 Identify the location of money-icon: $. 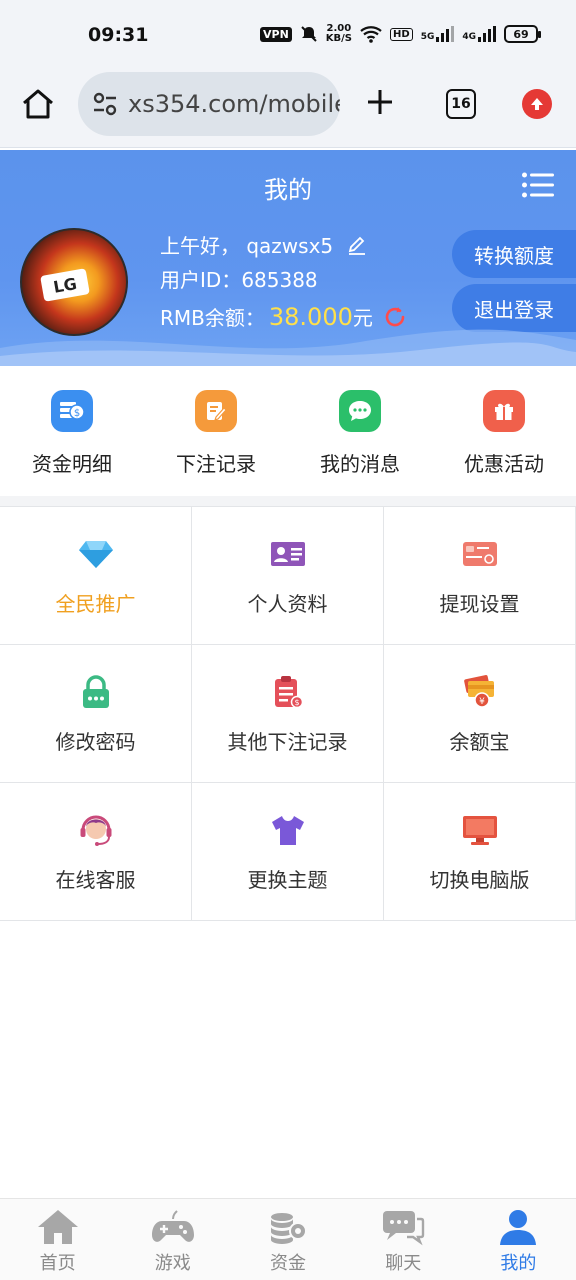
(72, 411).